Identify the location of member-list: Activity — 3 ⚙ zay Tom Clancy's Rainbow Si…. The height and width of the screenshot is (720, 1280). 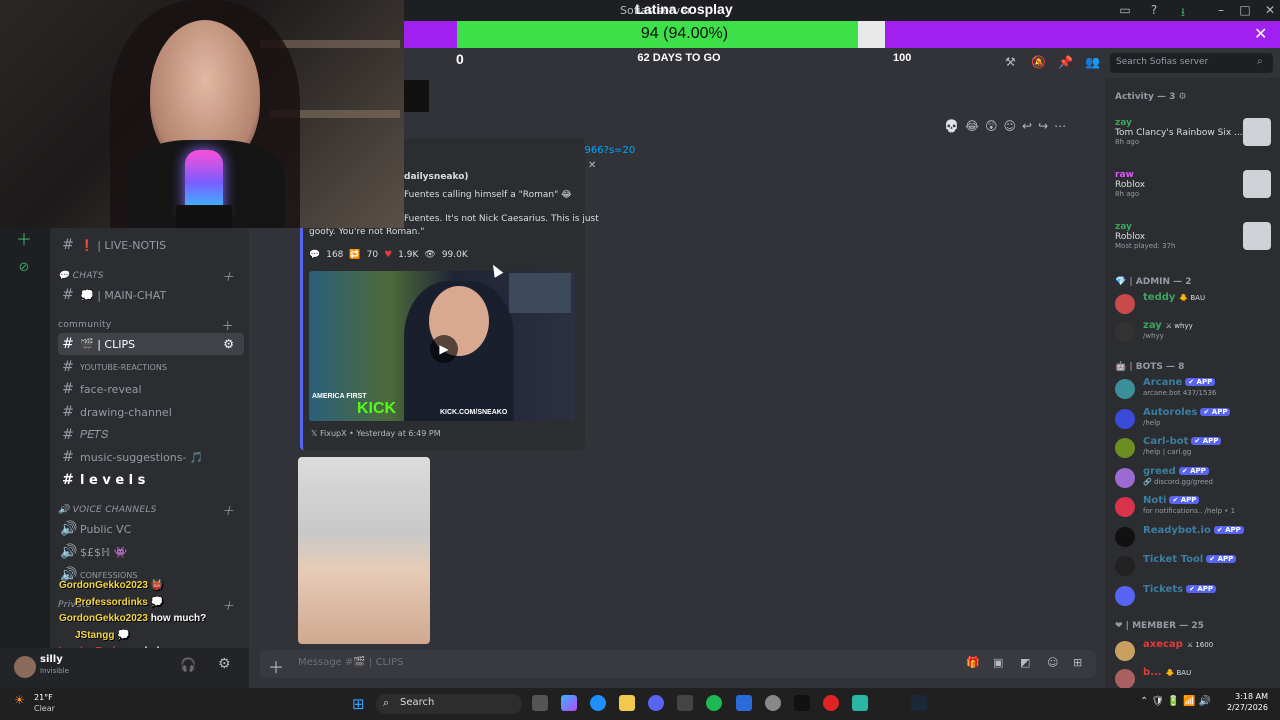
(1192, 383).